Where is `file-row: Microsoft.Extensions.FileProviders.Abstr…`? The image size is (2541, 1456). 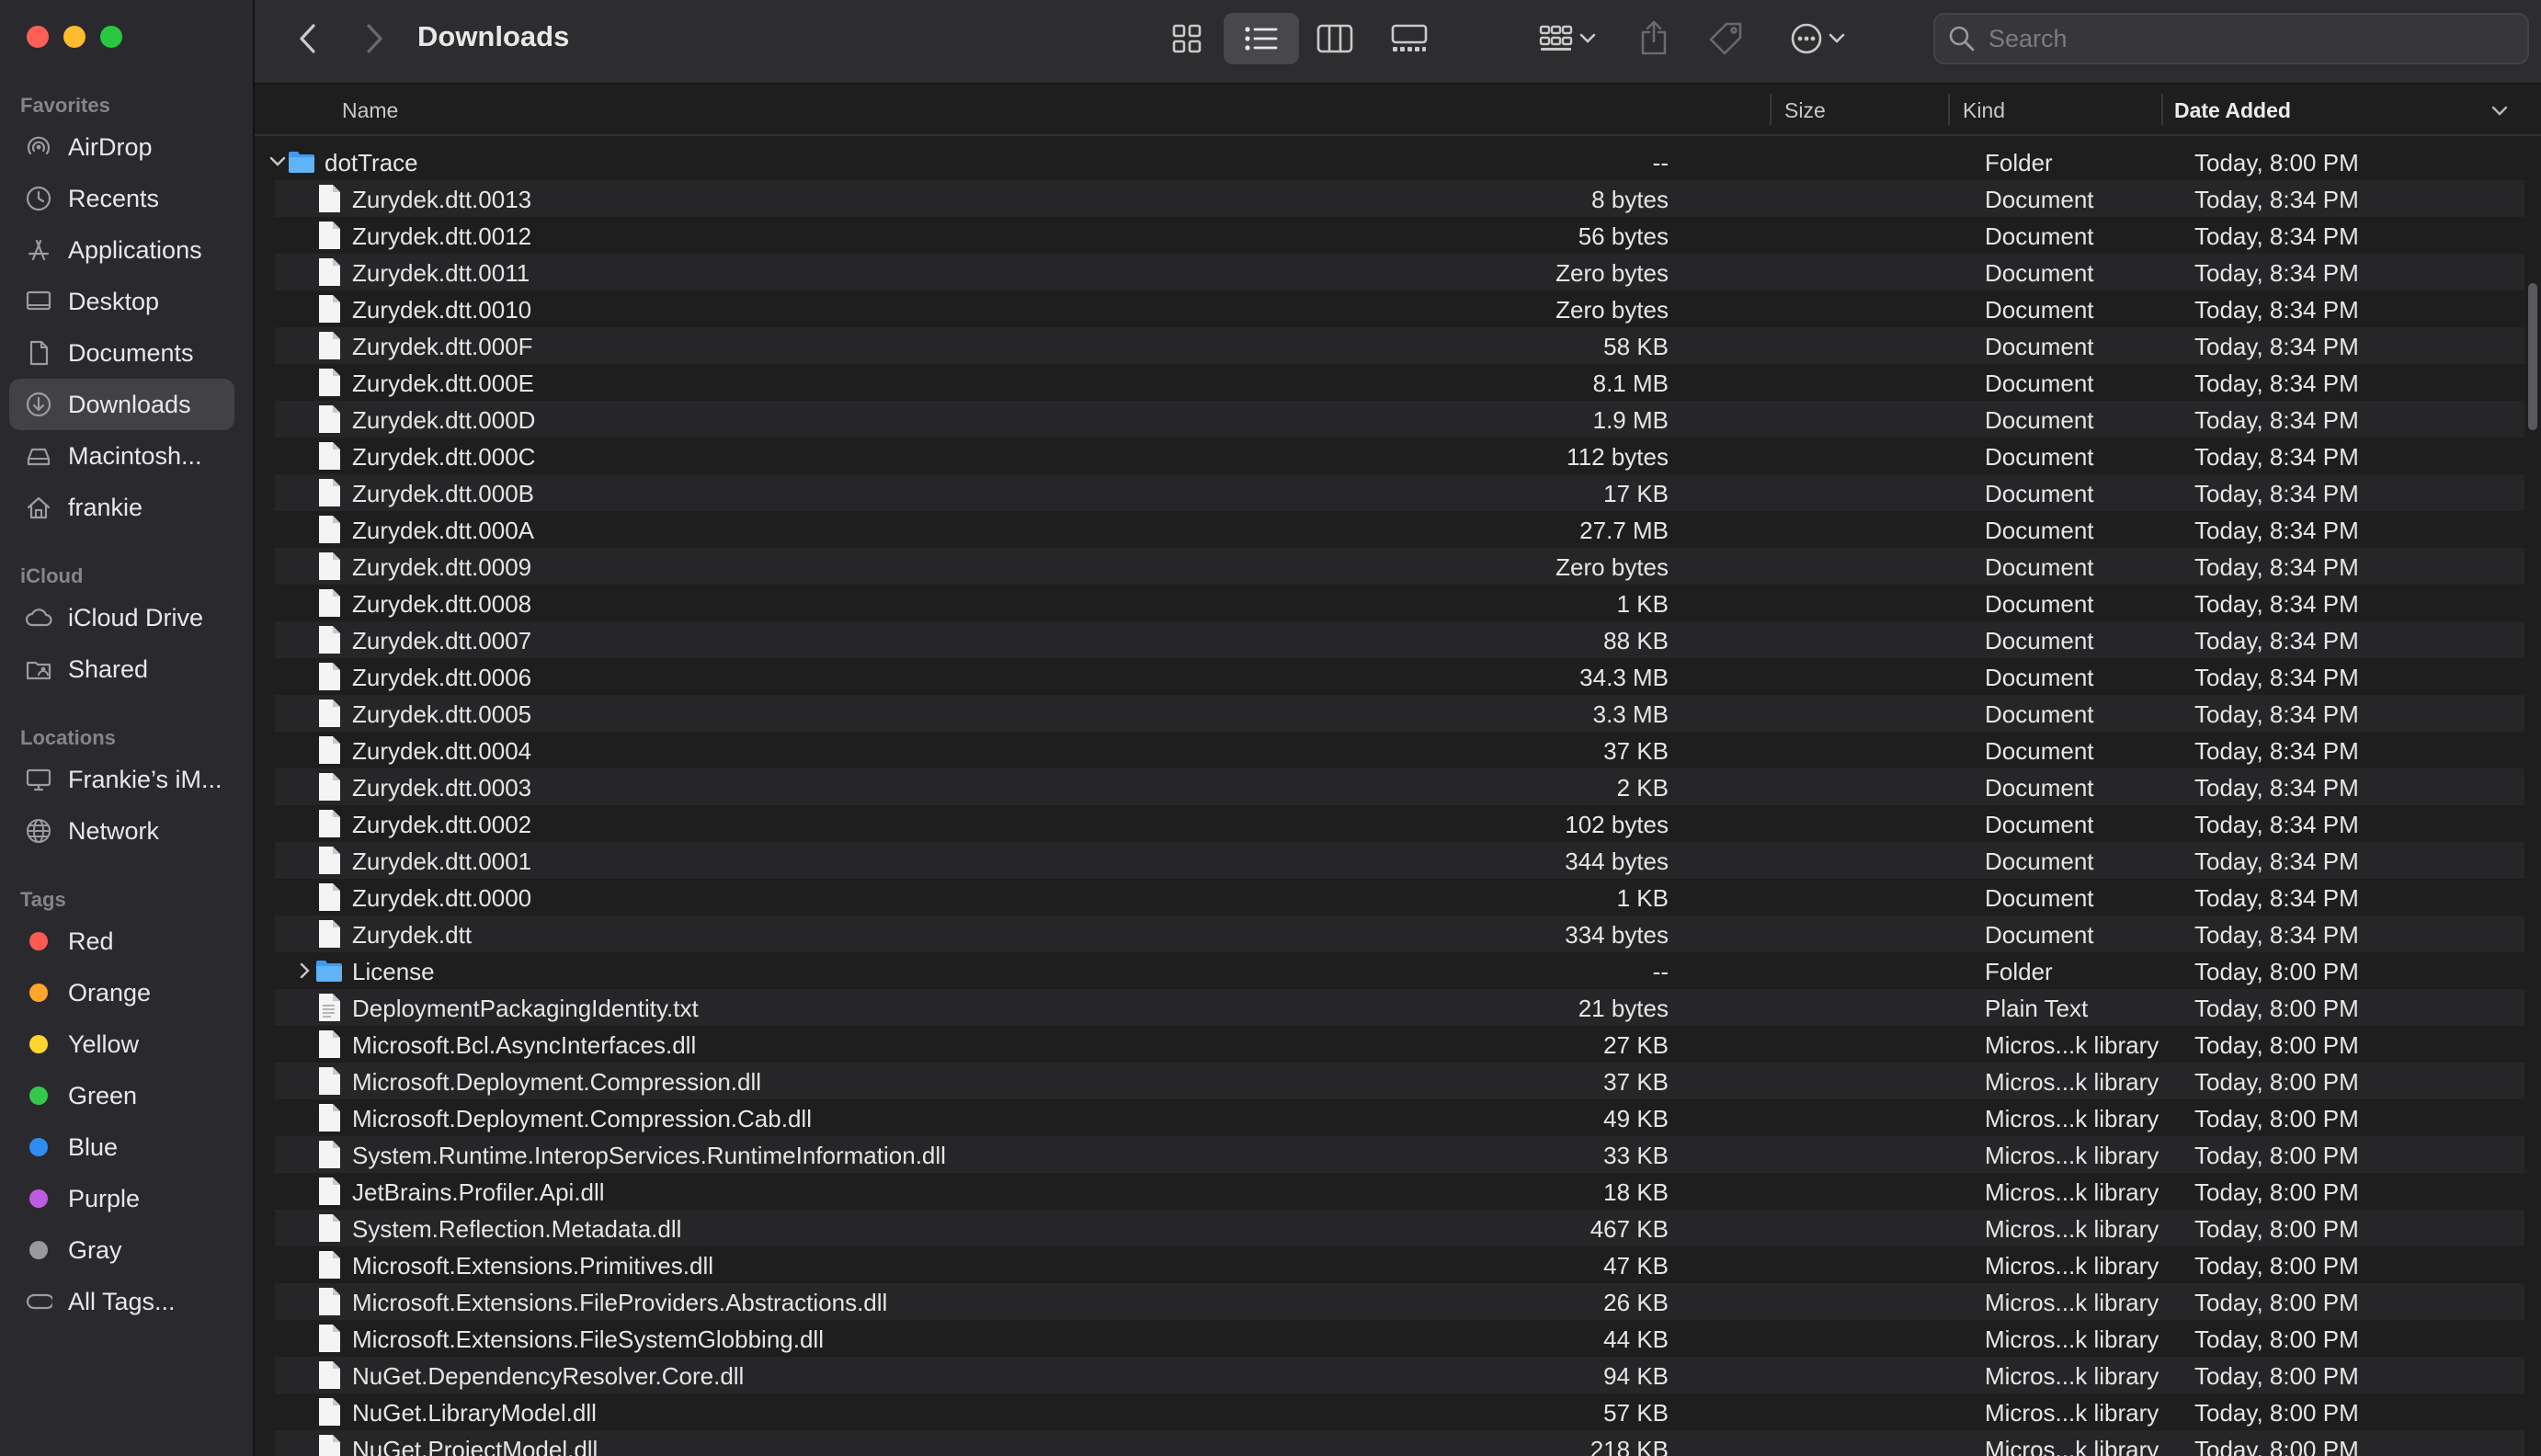
file-row: Microsoft.Extensions.FileProviders.Abstr… is located at coordinates (1408, 1301).